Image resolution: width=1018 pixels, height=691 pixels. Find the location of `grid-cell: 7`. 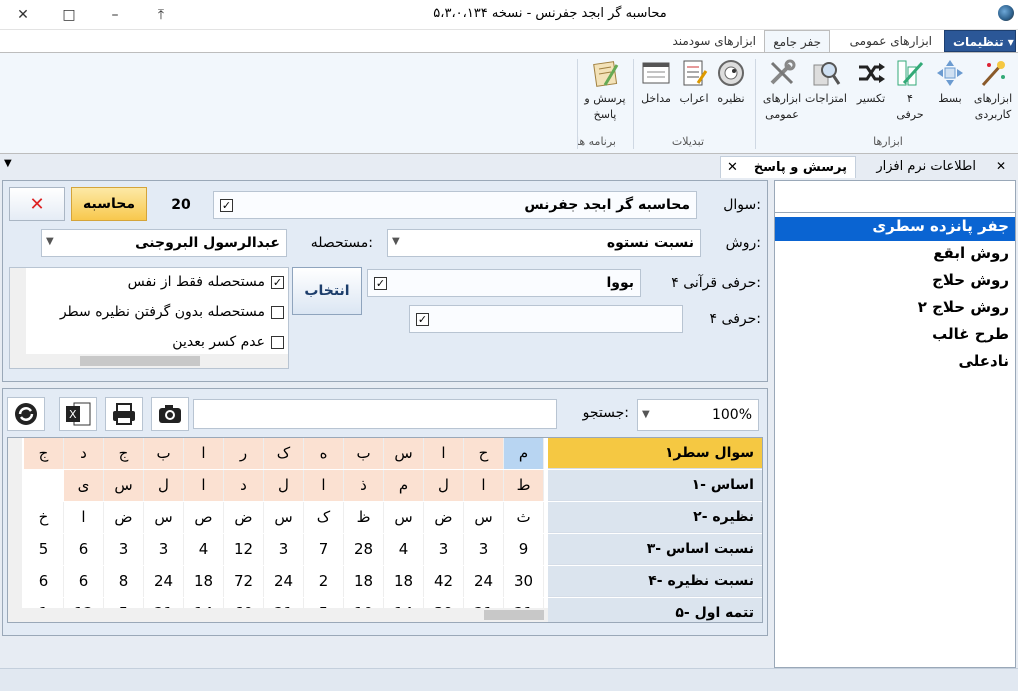

grid-cell: 7 is located at coordinates (324, 549).